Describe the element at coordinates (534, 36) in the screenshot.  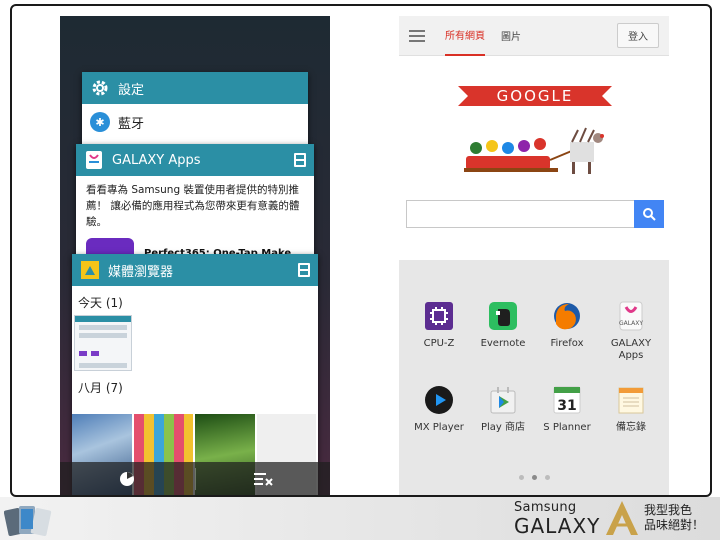
I see `google-top-bar: 所有網頁 圖片 登入` at that location.